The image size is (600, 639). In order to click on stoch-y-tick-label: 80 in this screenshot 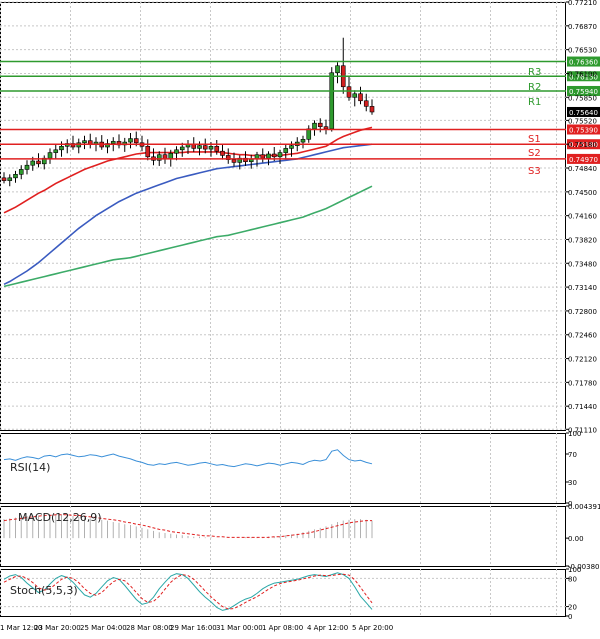, I will do `click(572, 579)`.